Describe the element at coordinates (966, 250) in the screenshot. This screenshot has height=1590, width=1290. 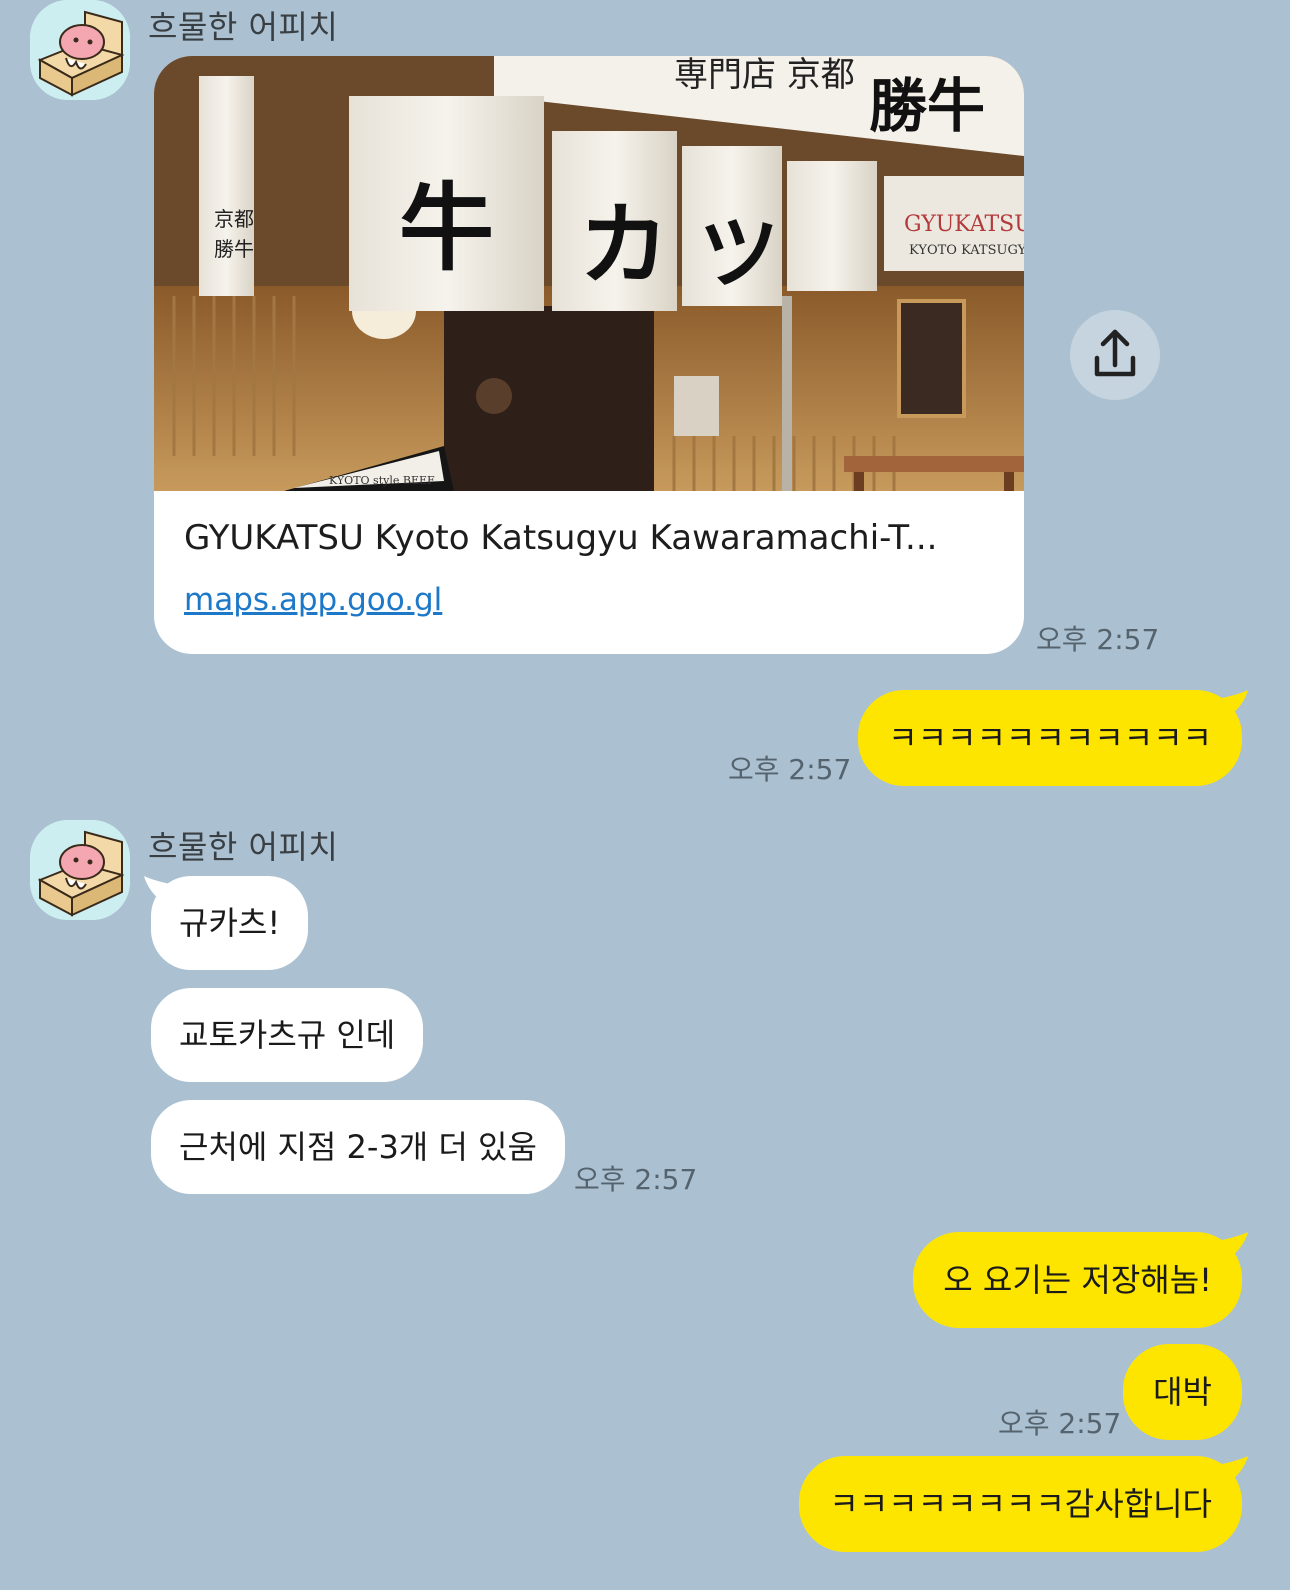
I see `svg-text: KYOTO KATSUGYU` at that location.